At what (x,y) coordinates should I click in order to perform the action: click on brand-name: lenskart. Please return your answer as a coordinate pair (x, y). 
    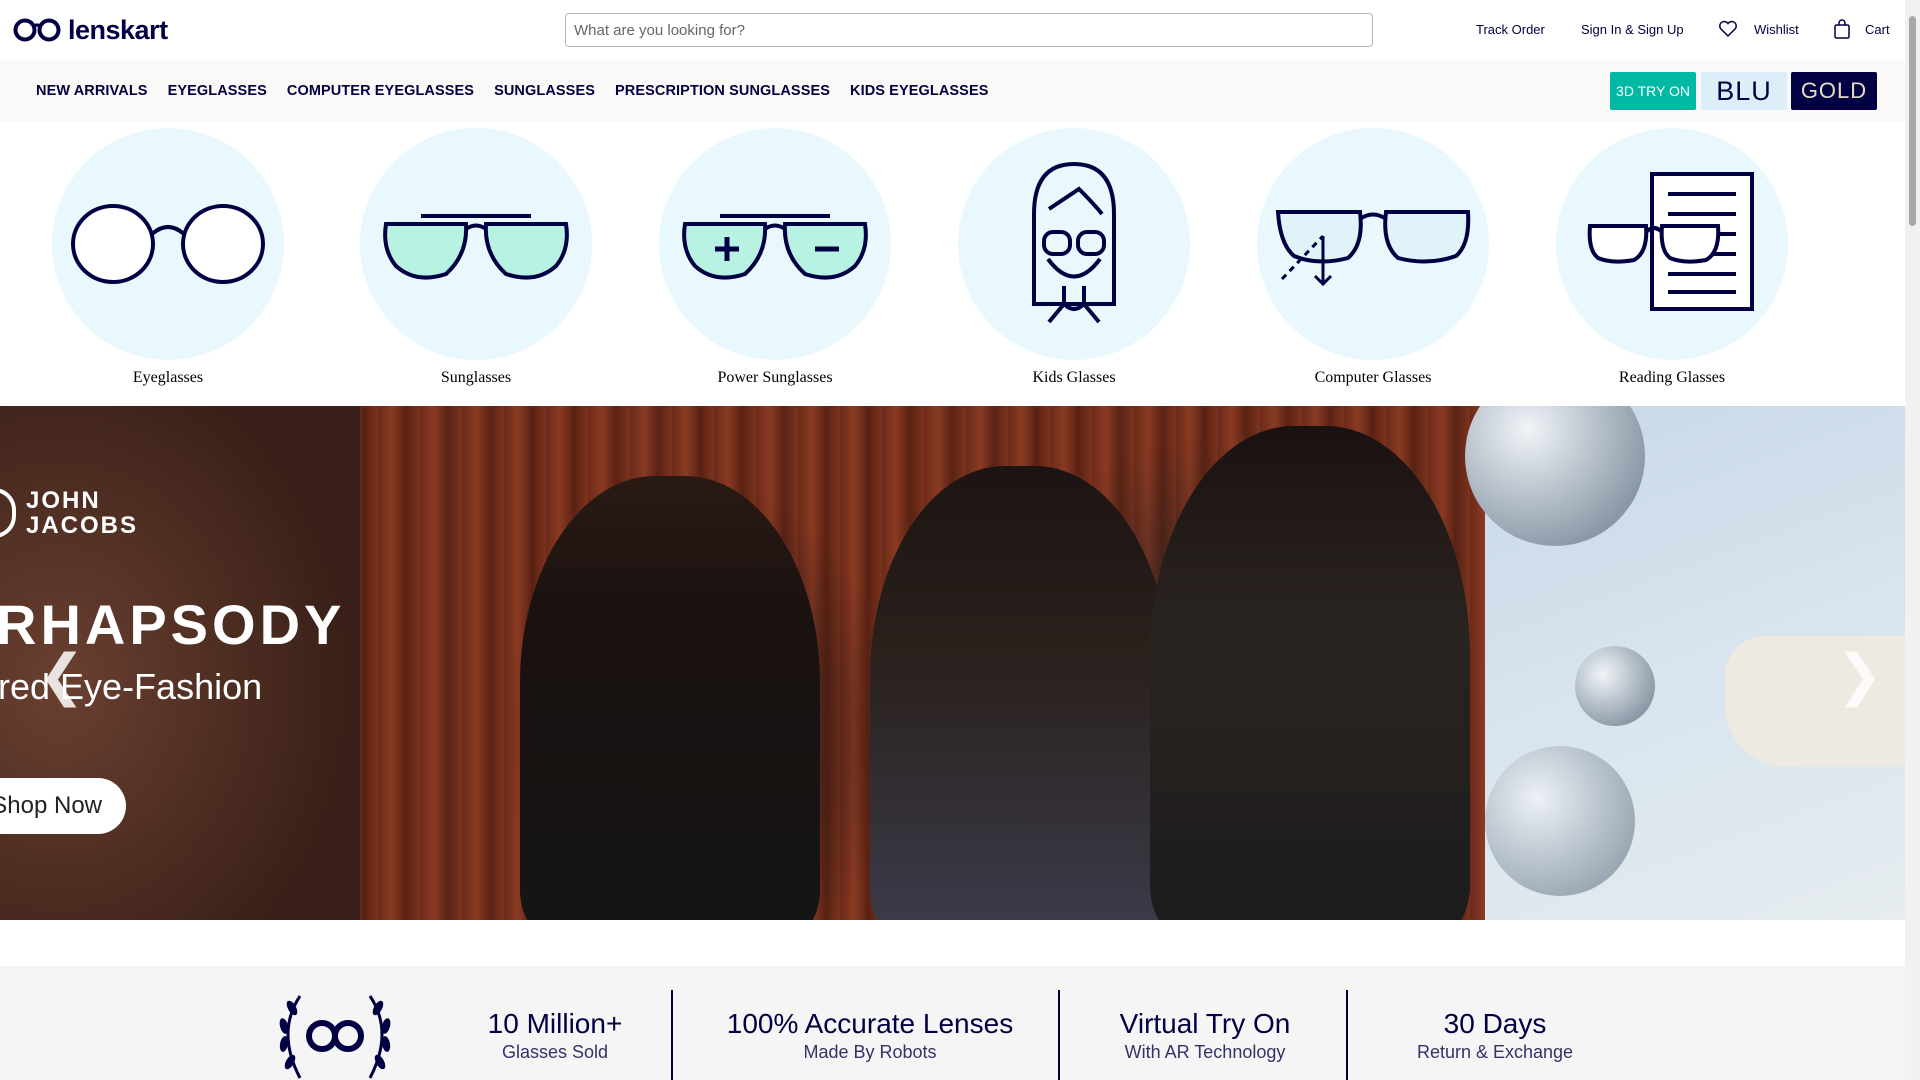
    Looking at the image, I should click on (118, 29).